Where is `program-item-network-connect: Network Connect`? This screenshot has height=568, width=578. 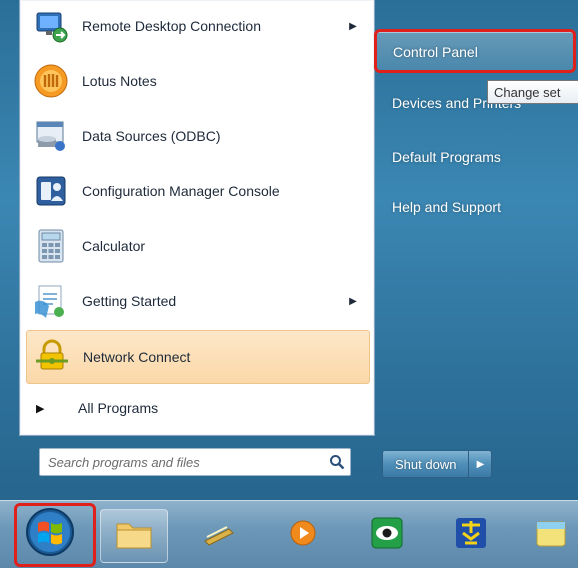 program-item-network-connect: Network Connect is located at coordinates (198, 357).